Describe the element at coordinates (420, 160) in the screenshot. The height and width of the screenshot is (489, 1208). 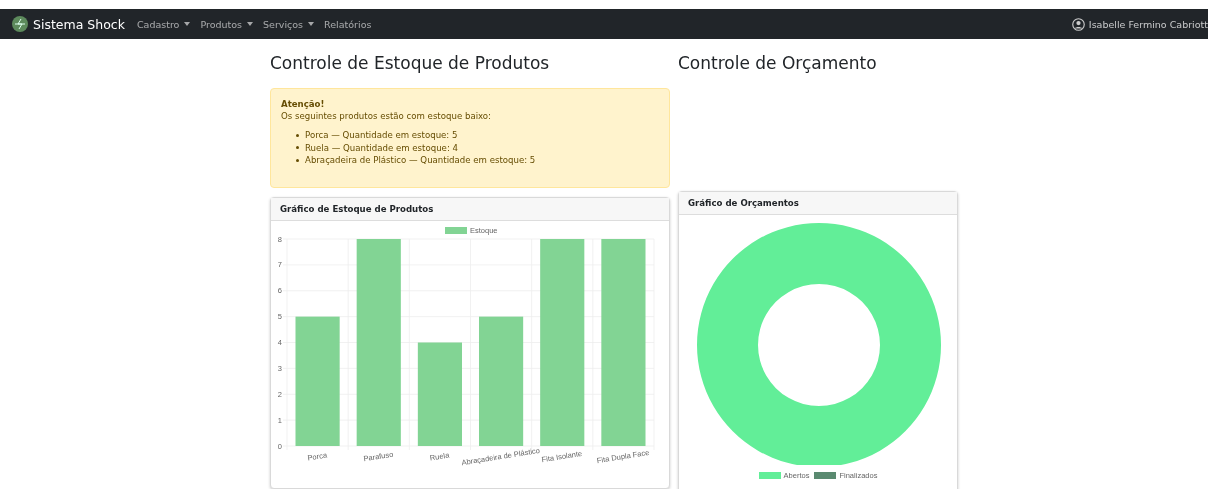
I see `alert-list-item: Abraçadeira de Plástico — Quantidade em estoque: 5` at that location.